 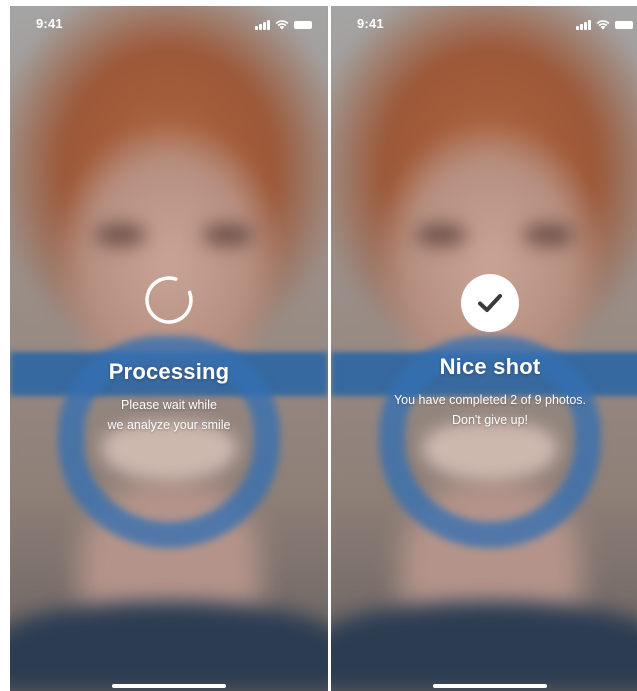 What do you see at coordinates (169, 415) in the screenshot?
I see `processing-message: Please wait while we analyze your smile` at bounding box center [169, 415].